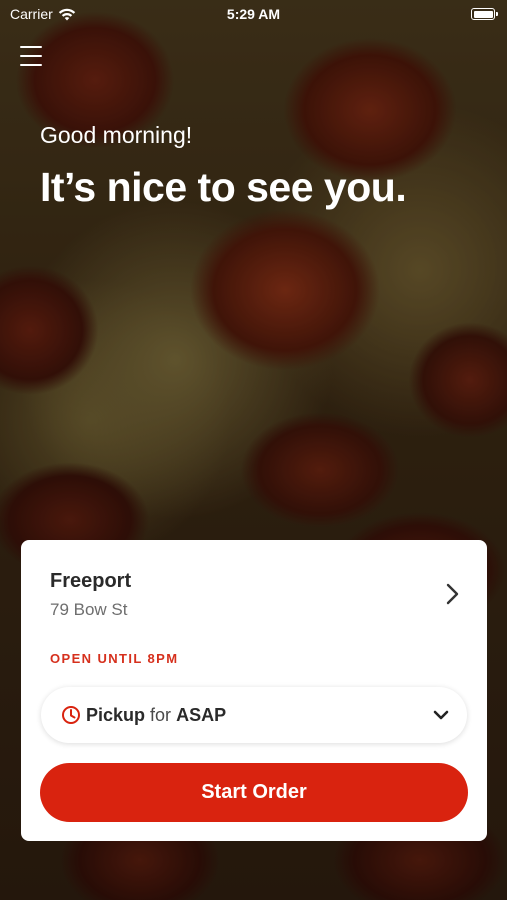  What do you see at coordinates (71, 715) in the screenshot?
I see `clock-icon` at bounding box center [71, 715].